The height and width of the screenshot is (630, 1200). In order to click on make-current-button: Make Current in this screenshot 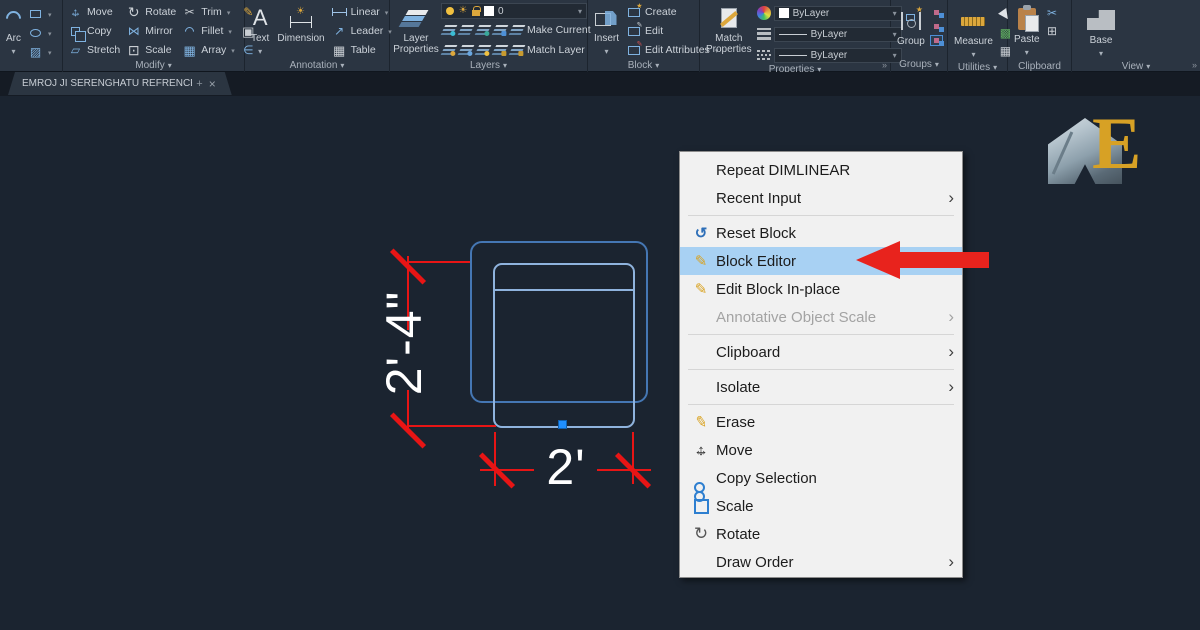, I will do `click(549, 30)`.